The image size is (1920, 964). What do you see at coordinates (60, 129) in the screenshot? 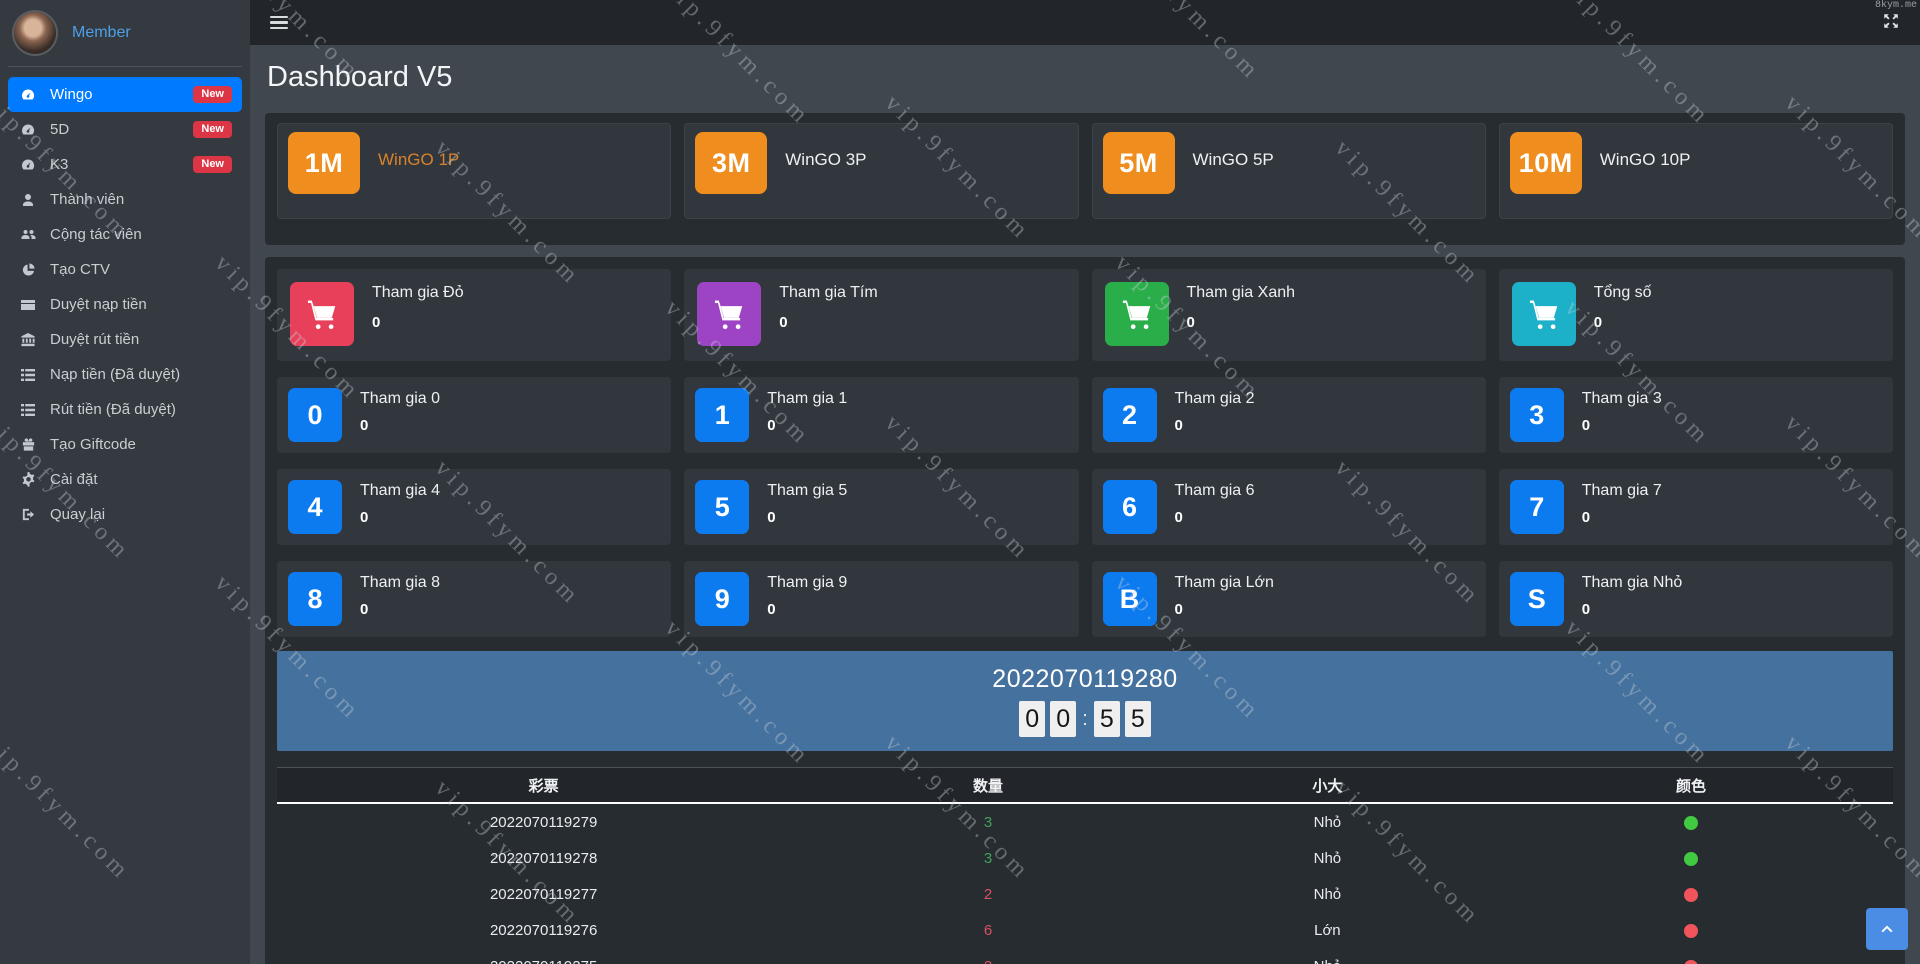
I see `sidebar-item-label: 5D` at bounding box center [60, 129].